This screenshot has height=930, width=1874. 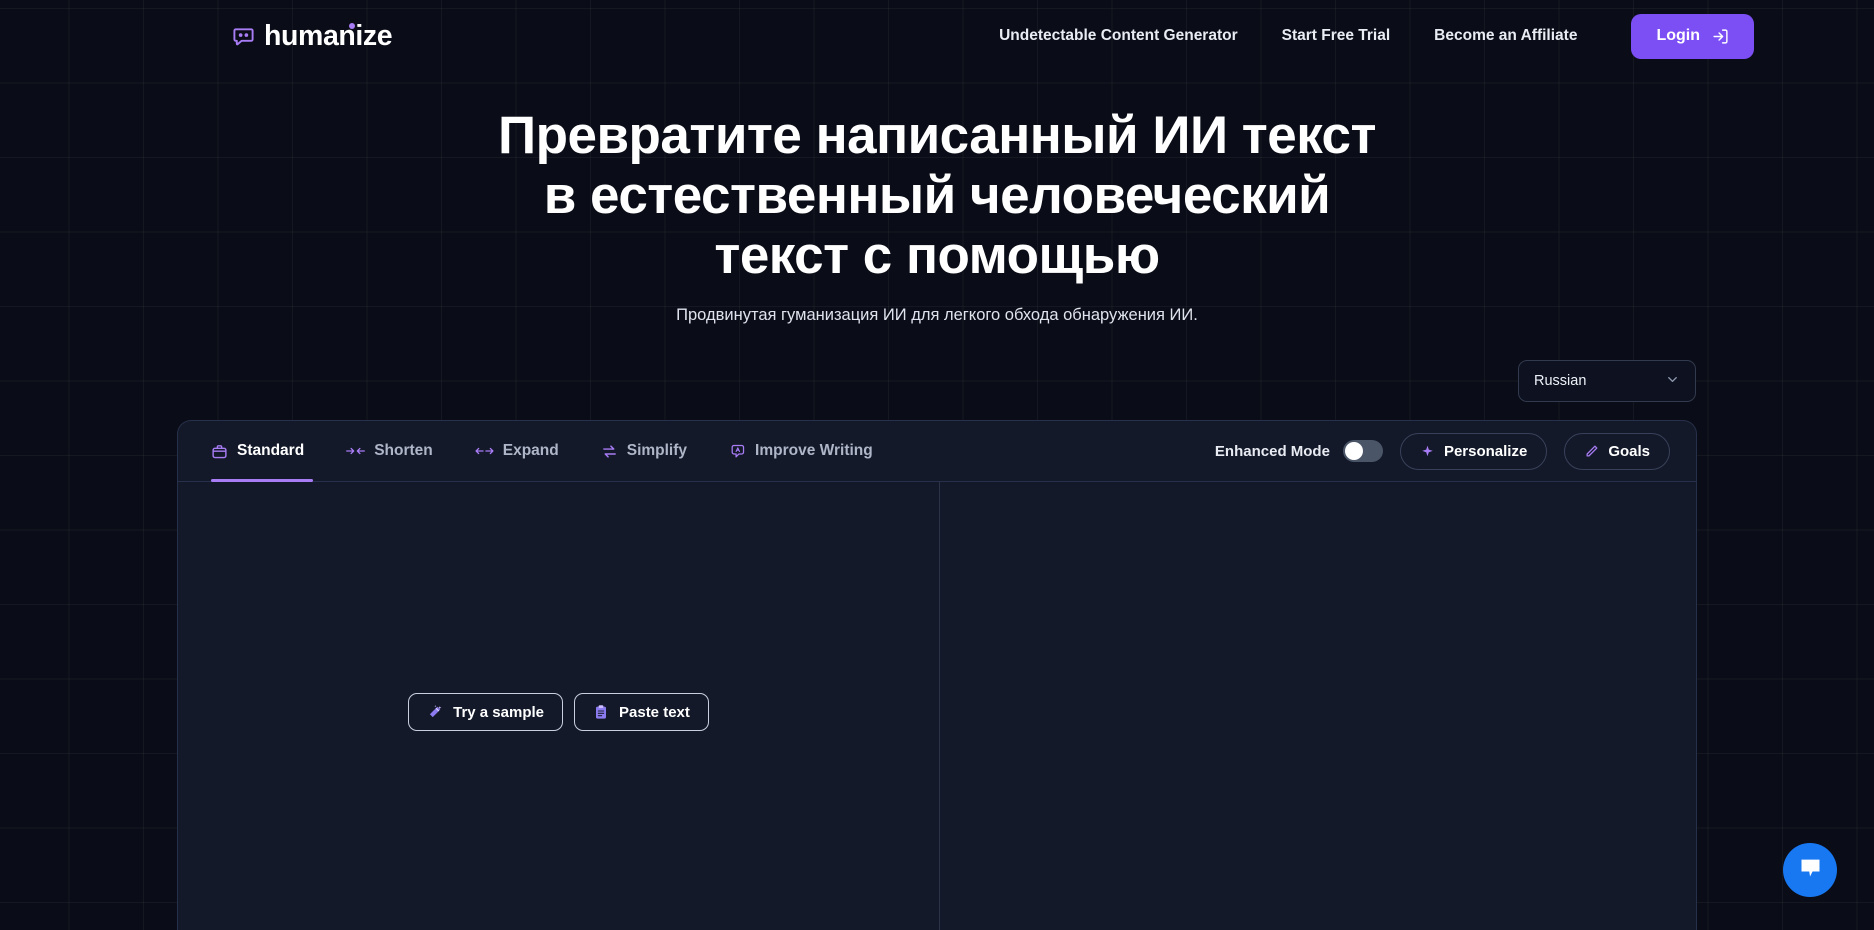 What do you see at coordinates (484, 451) in the screenshot?
I see `arrows-out-icon` at bounding box center [484, 451].